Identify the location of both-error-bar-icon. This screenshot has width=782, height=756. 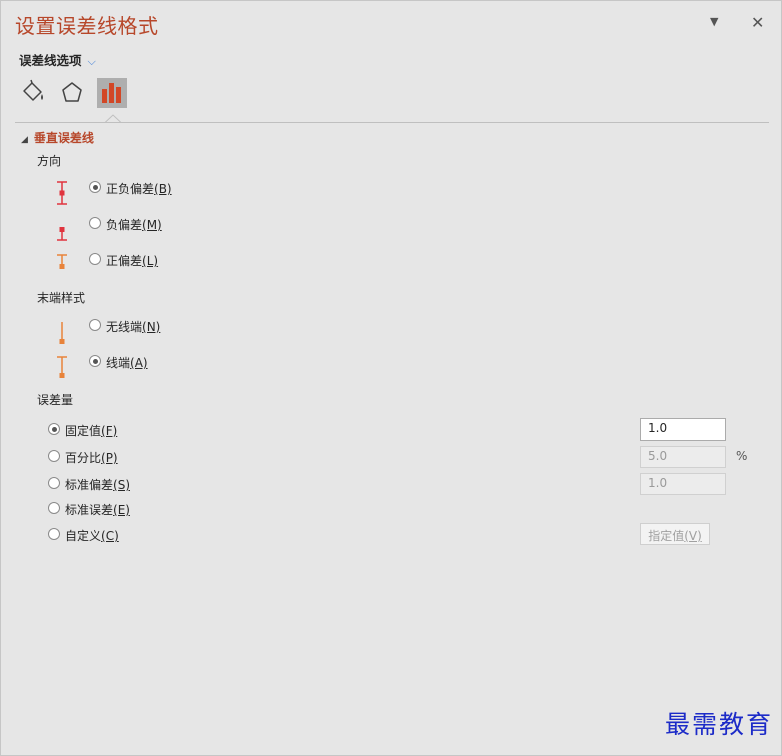
(62, 193).